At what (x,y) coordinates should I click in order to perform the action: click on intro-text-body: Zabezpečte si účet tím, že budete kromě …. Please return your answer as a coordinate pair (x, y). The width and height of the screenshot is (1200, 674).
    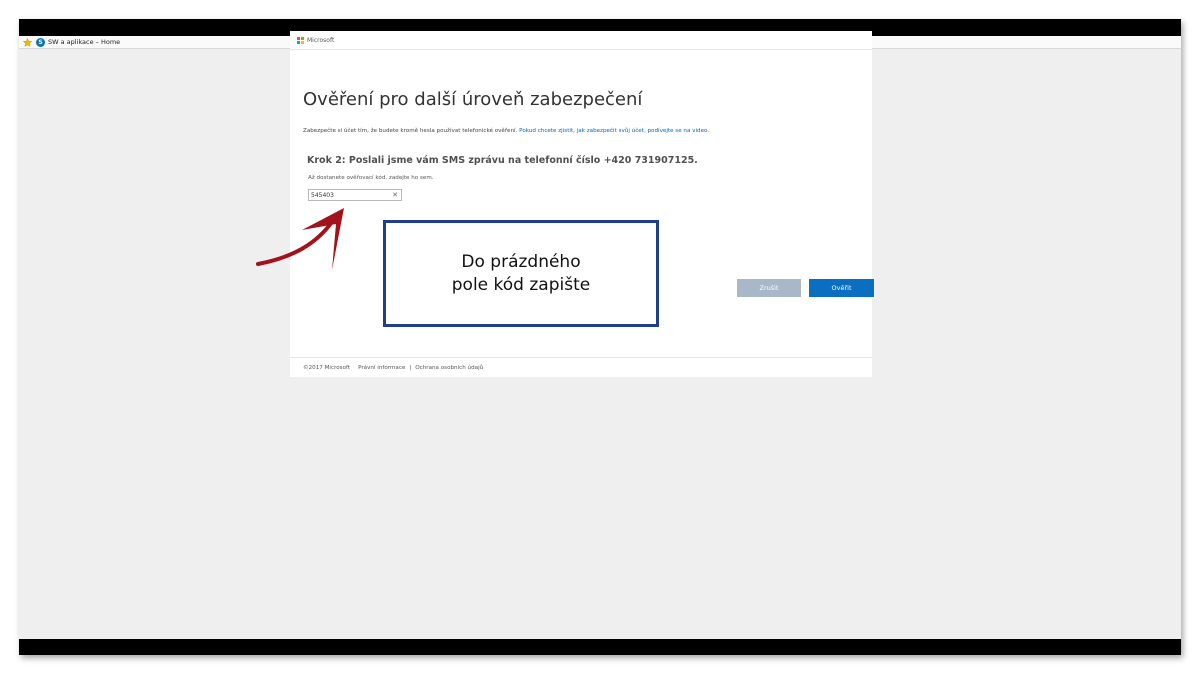
    Looking at the image, I should click on (411, 131).